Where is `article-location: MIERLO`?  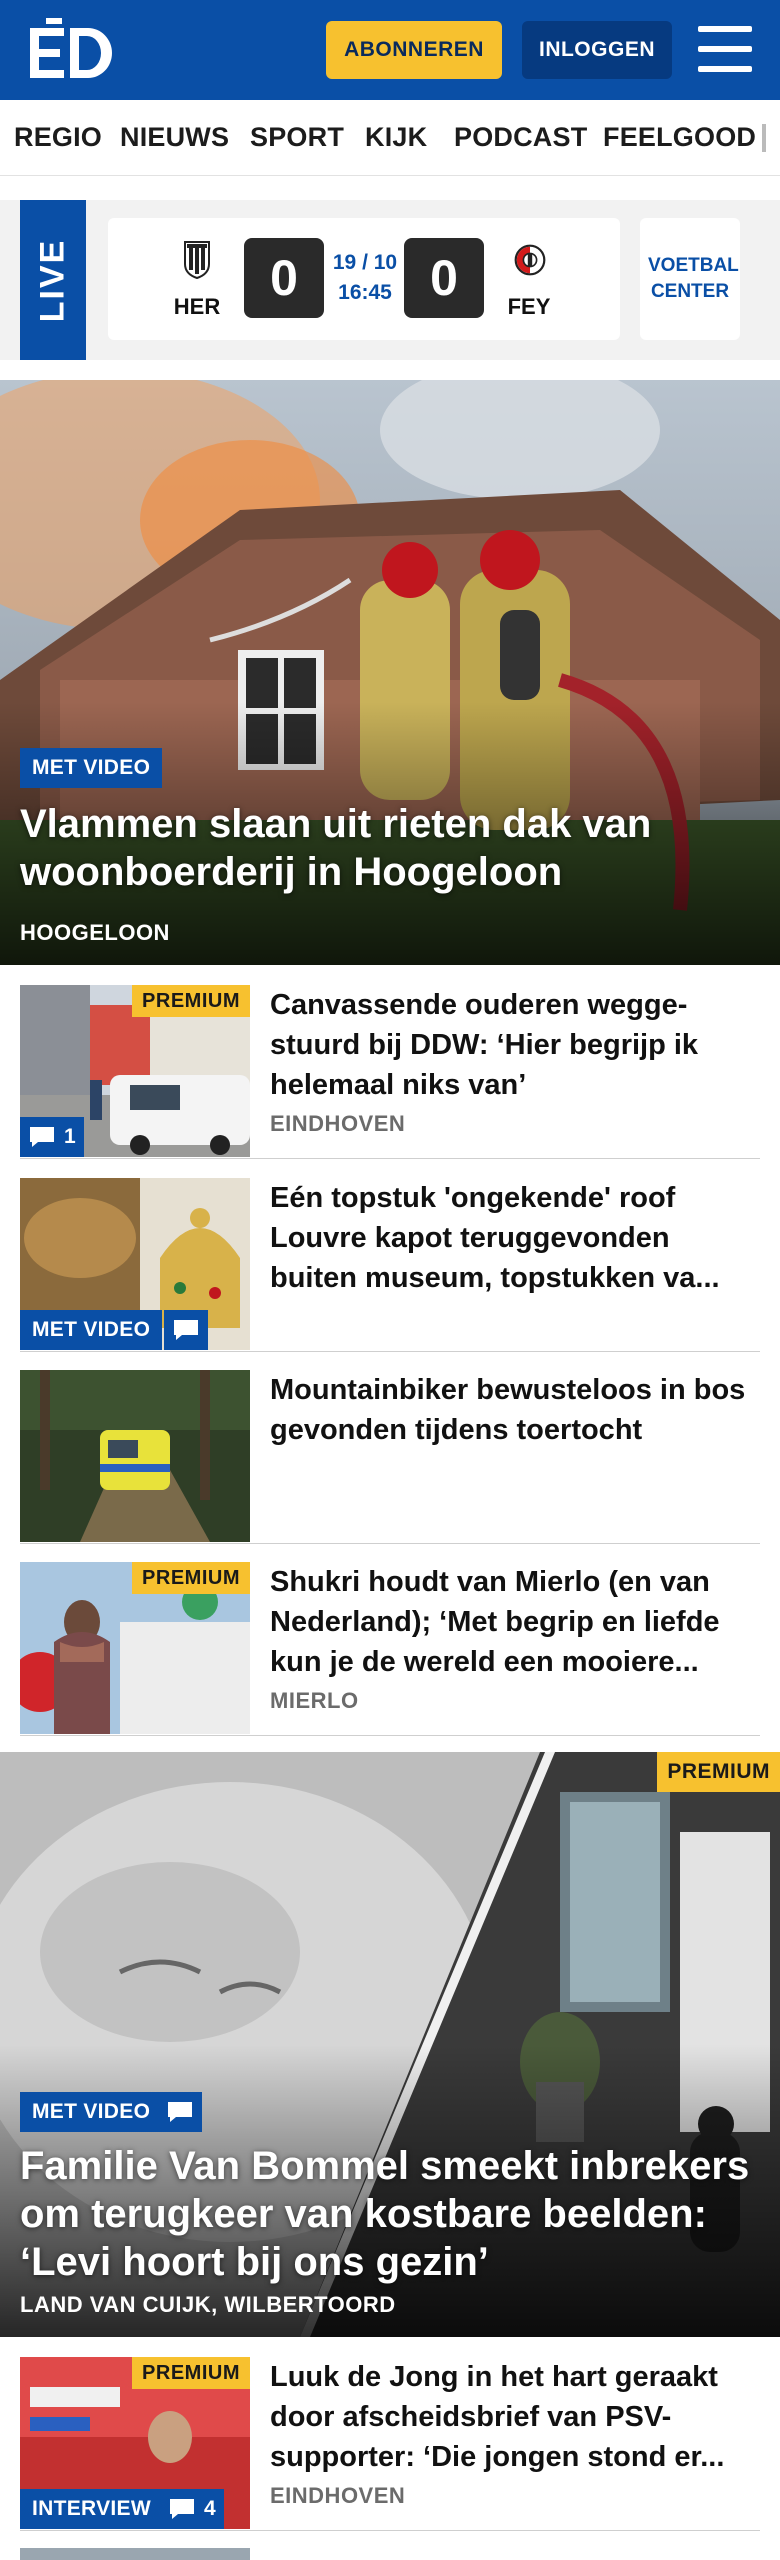
article-location: MIERLO is located at coordinates (314, 1700).